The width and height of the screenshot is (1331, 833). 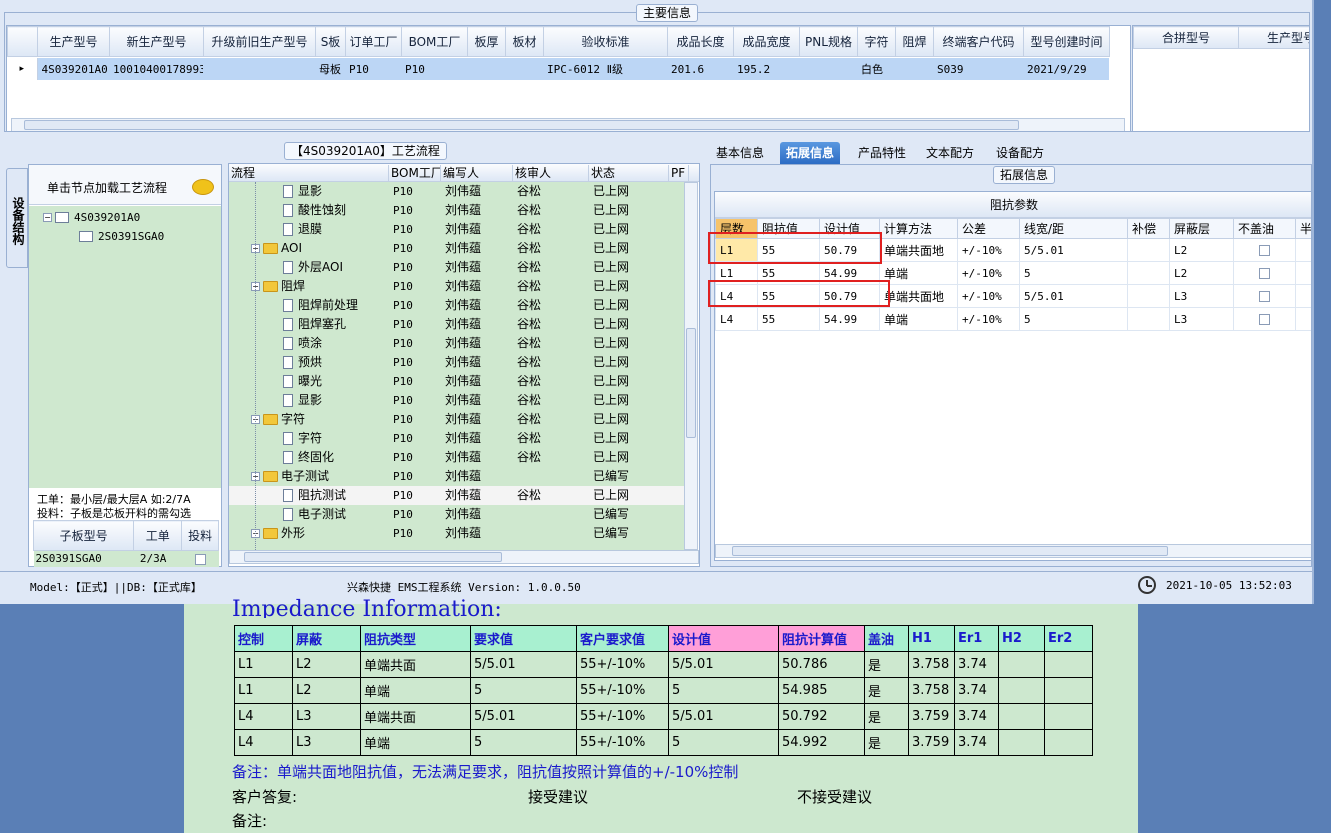 I want to click on process-col-header: 核审人, so click(x=551, y=173).